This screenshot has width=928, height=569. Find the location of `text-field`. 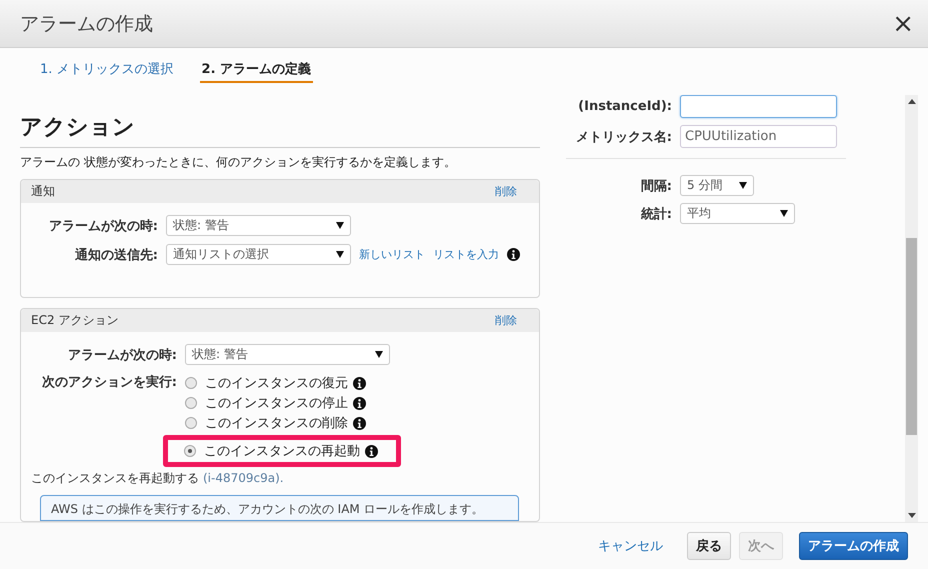

text-field is located at coordinates (758, 106).